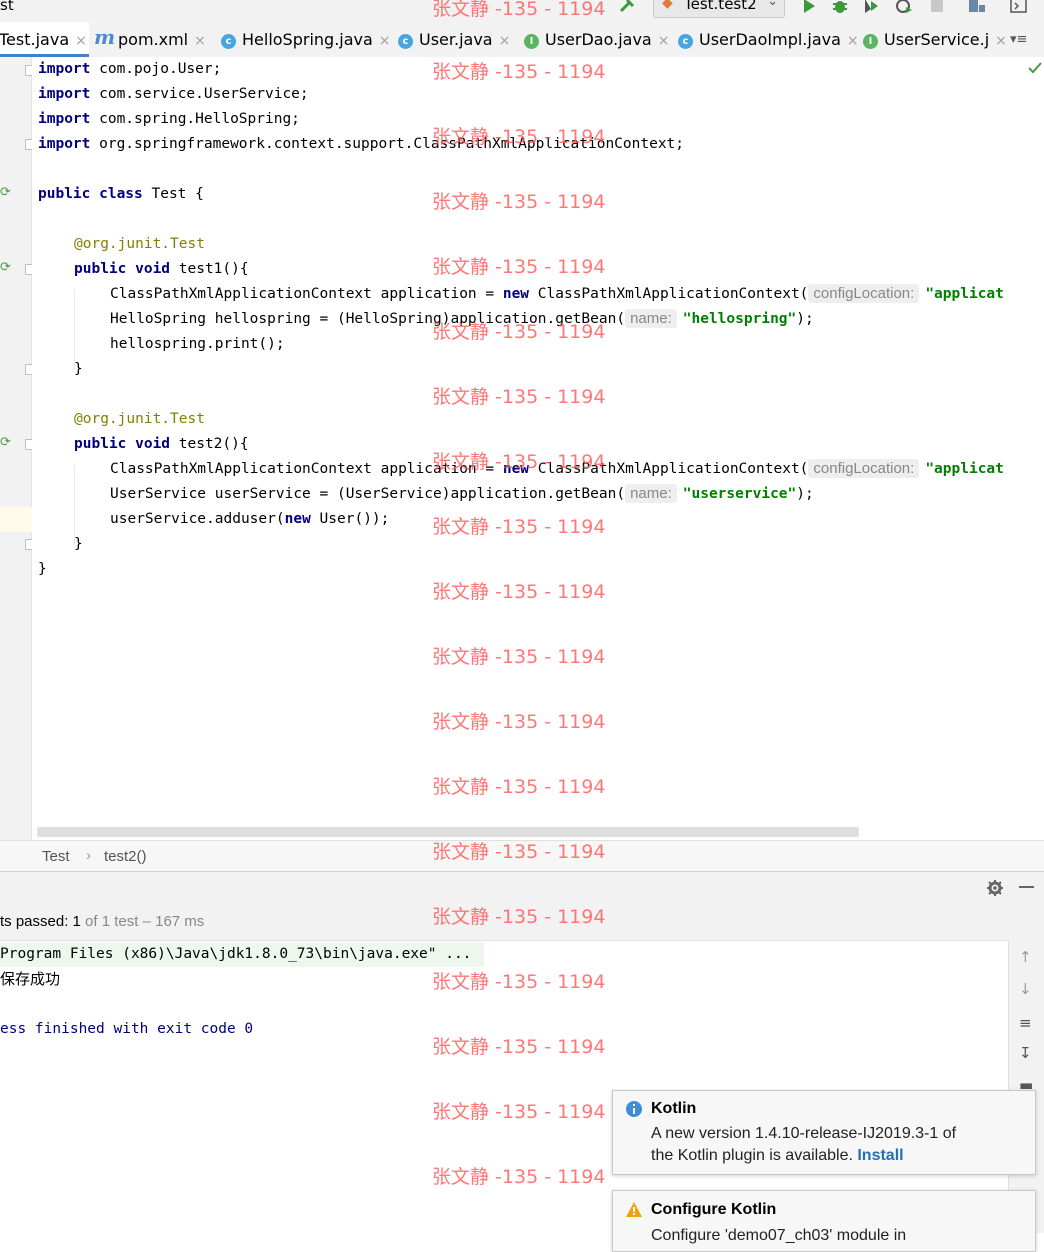  What do you see at coordinates (627, 7) in the screenshot?
I see `build-hammer-icon` at bounding box center [627, 7].